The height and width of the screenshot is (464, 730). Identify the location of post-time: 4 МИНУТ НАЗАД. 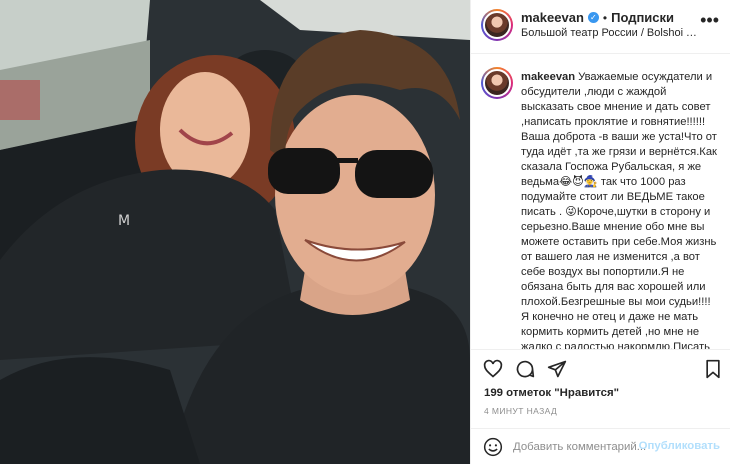
(520, 411).